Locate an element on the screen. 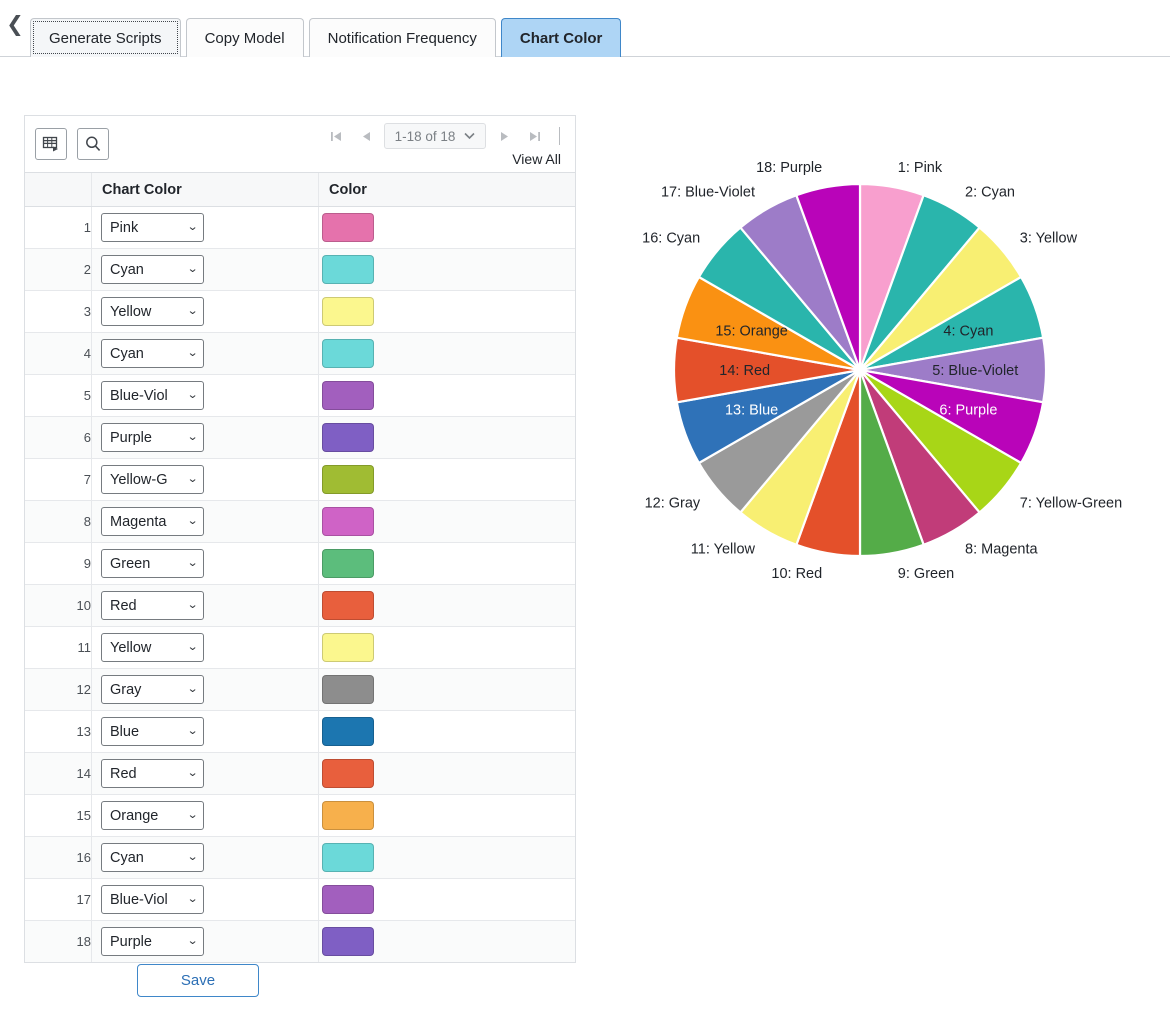 This screenshot has width=1170, height=1014. table-row: 14 Red ⌄ is located at coordinates (300, 773).